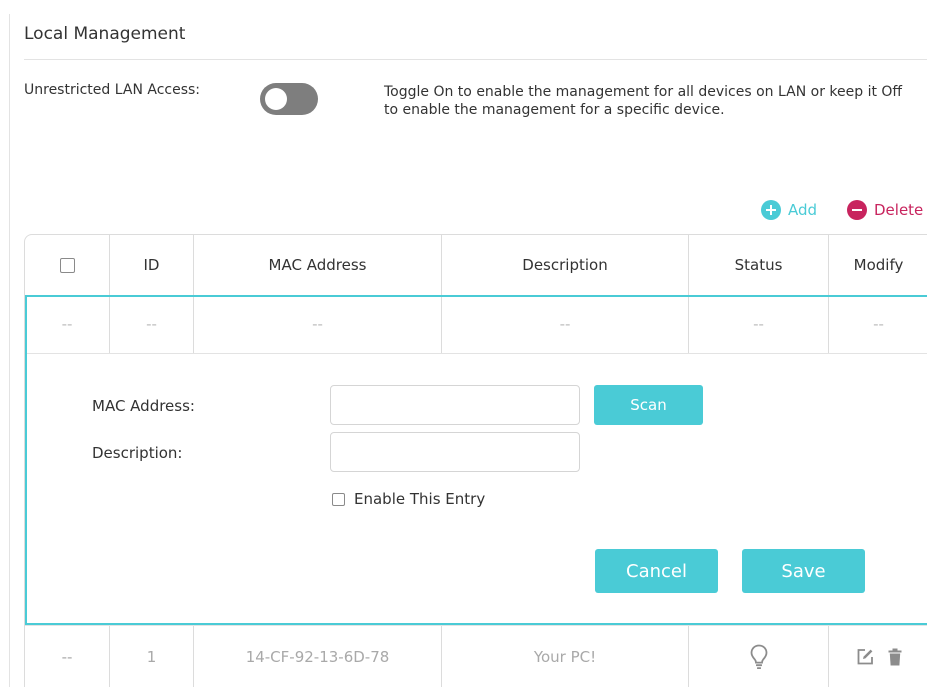 This screenshot has width=927, height=687. Describe the element at coordinates (899, 210) in the screenshot. I see `delete-label: Delete` at that location.